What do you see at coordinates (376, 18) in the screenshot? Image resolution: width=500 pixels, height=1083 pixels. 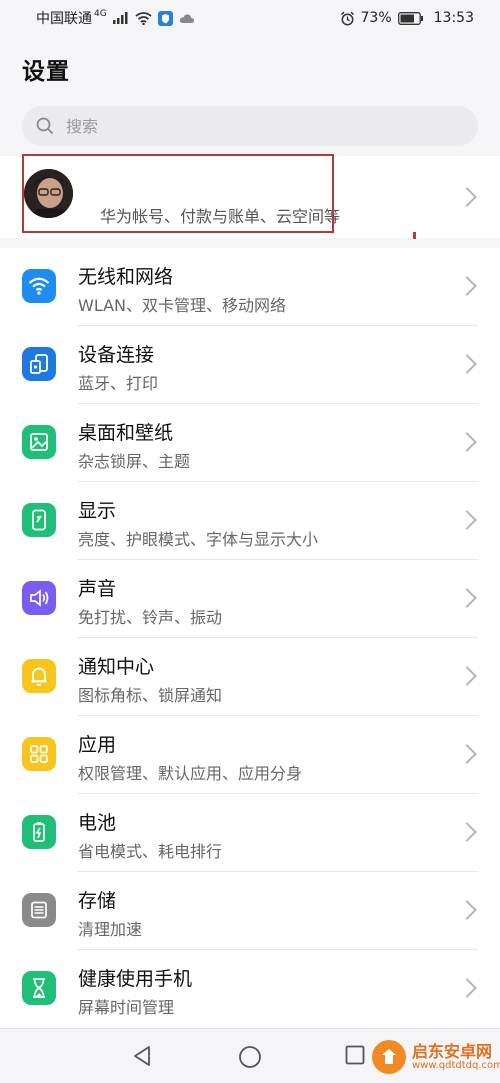 I see `battery-percent: 73%` at bounding box center [376, 18].